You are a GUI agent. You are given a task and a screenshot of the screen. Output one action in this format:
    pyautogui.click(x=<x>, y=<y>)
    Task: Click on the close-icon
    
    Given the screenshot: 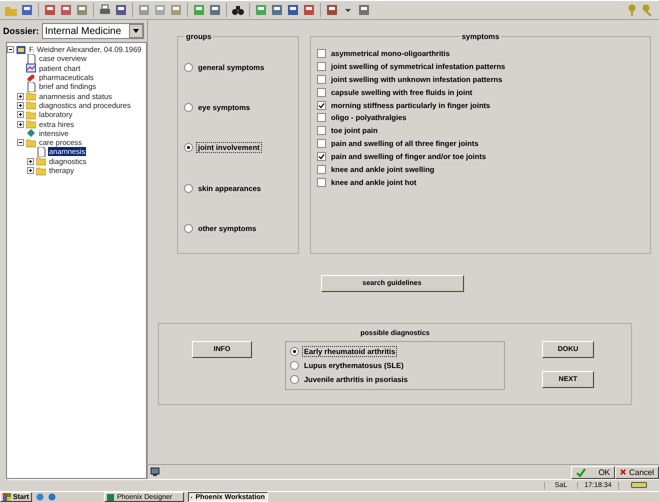 What is the action you would take?
    pyautogui.click(x=623, y=472)
    